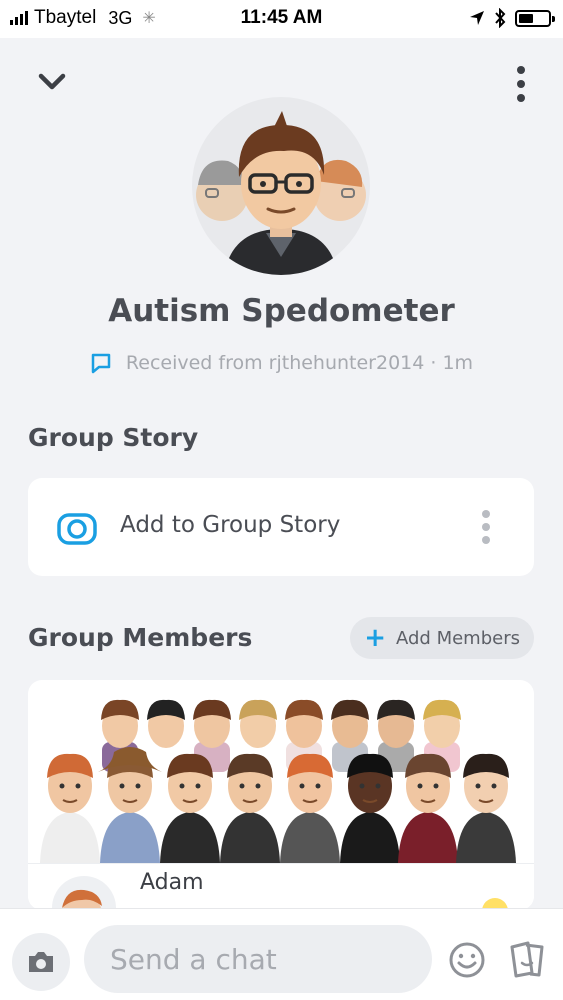 The image size is (563, 1000). I want to click on group-avatar, so click(281, 186).